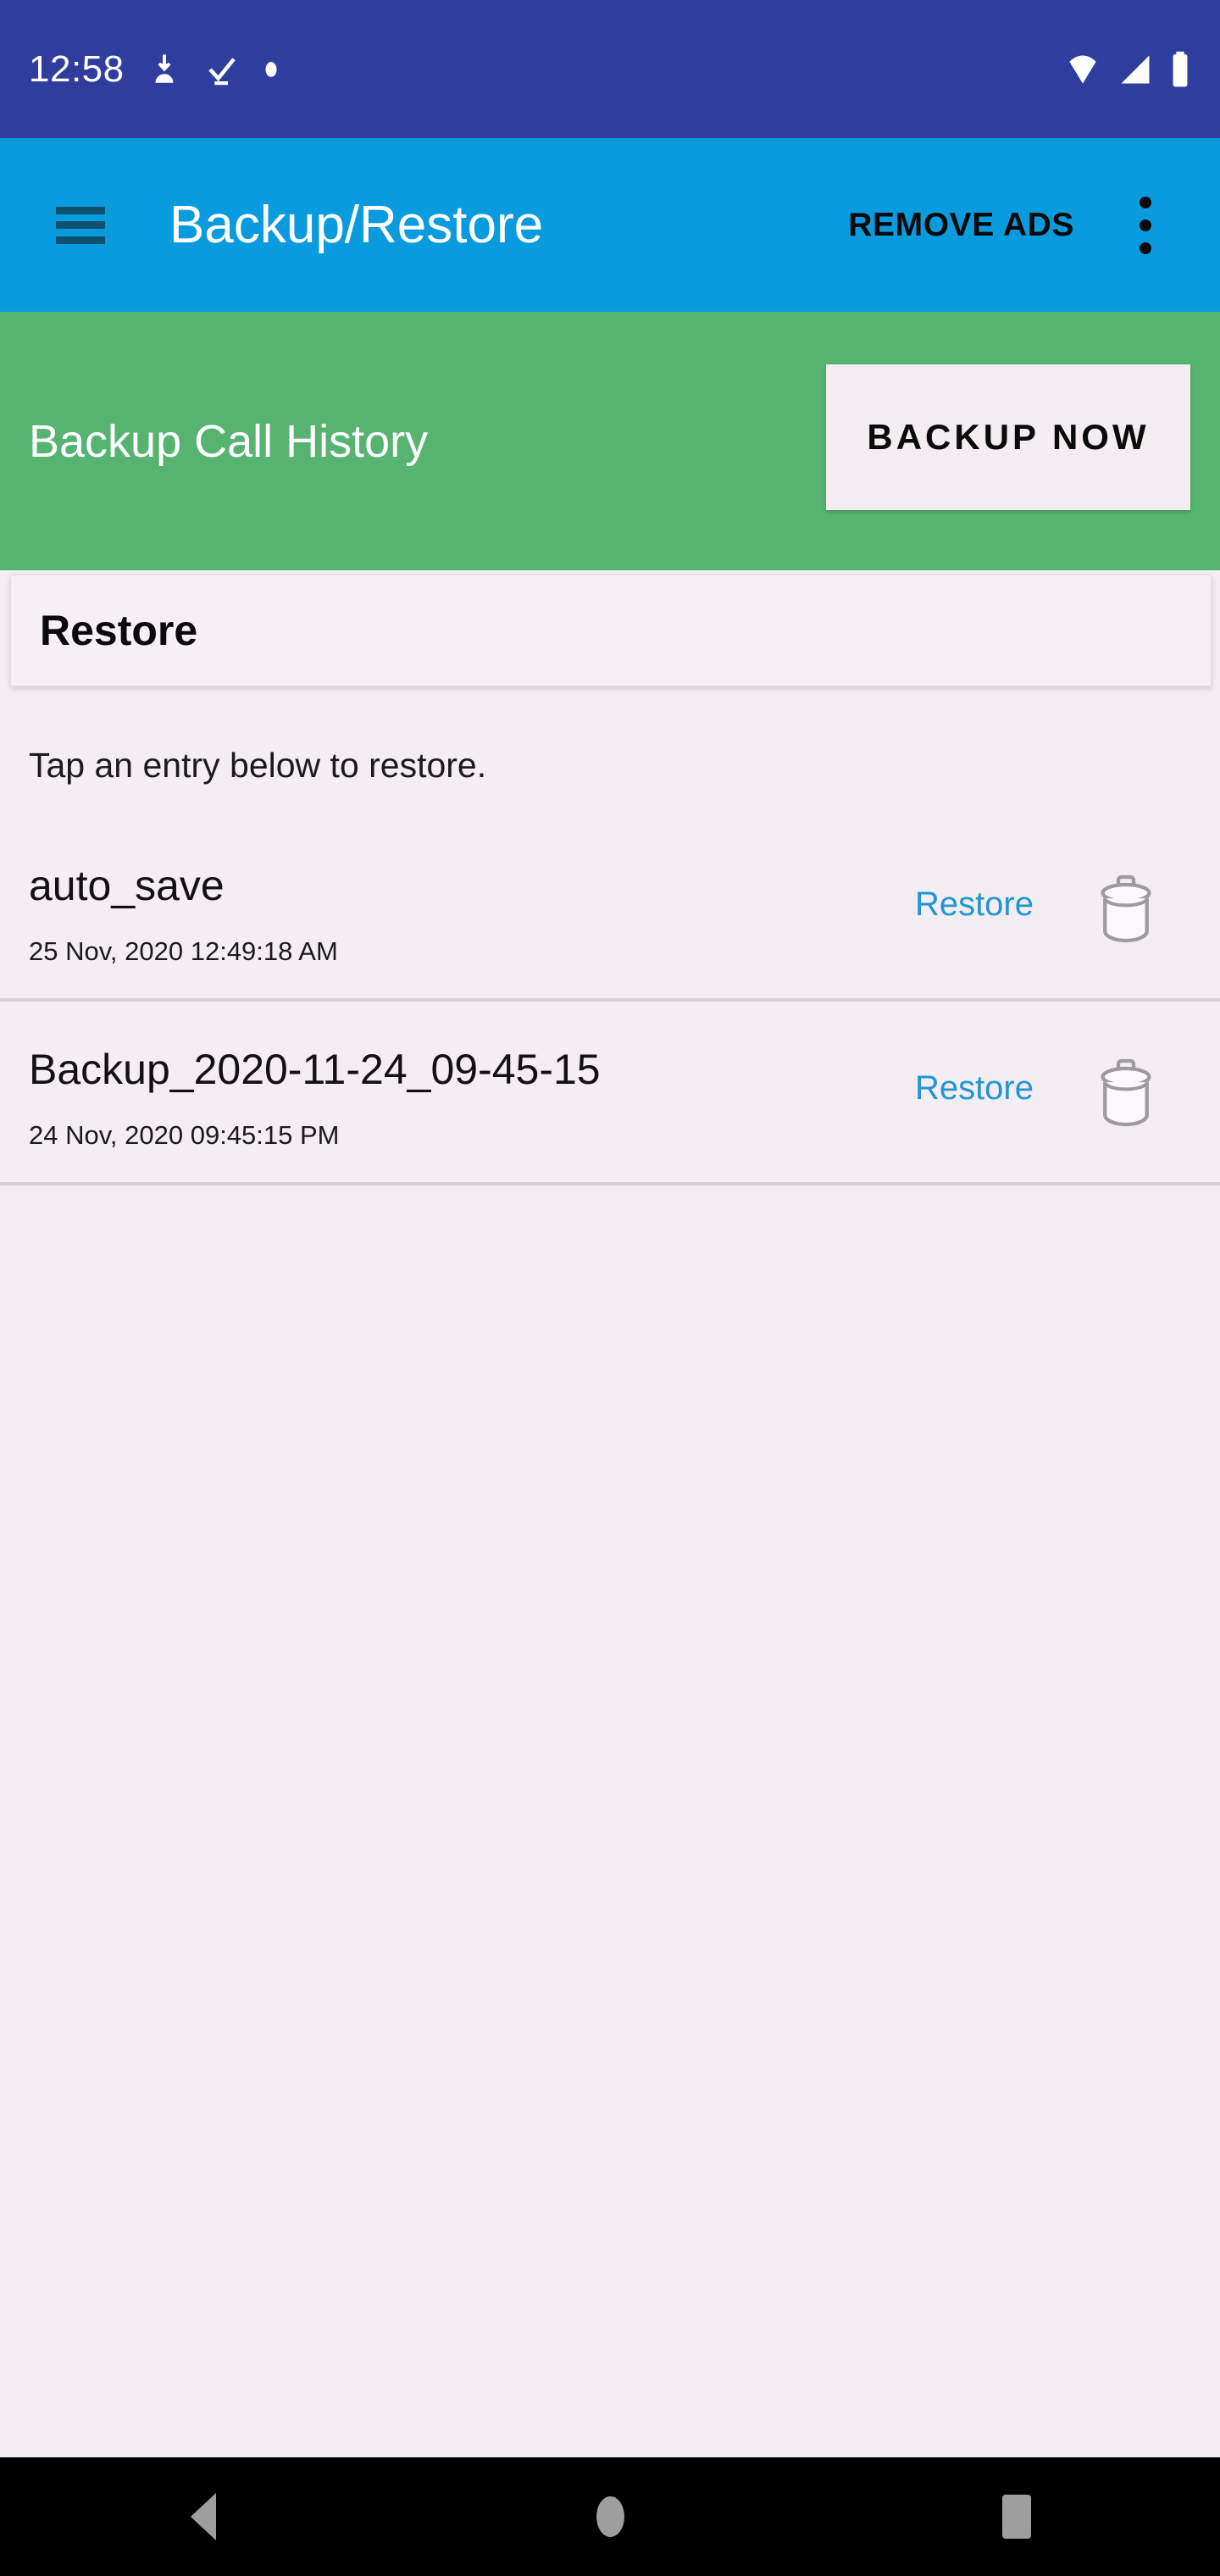  What do you see at coordinates (610, 441) in the screenshot?
I see `backup-banner: Backup Call History BACKUP NOW` at bounding box center [610, 441].